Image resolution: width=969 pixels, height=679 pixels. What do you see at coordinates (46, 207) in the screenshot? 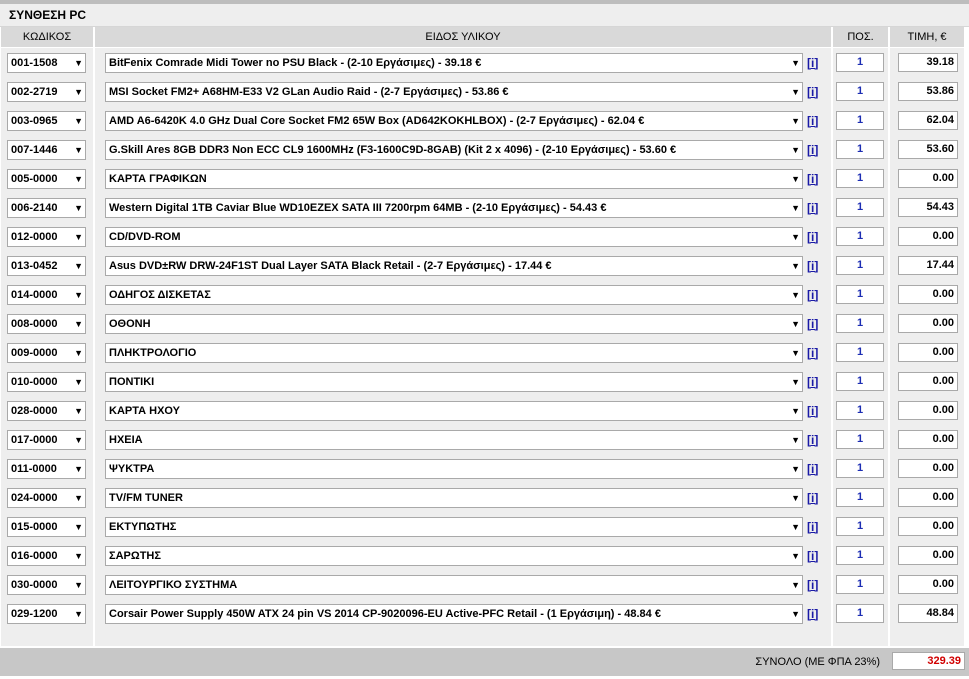
I see `code-select: 006-2140 ▼` at bounding box center [46, 207].